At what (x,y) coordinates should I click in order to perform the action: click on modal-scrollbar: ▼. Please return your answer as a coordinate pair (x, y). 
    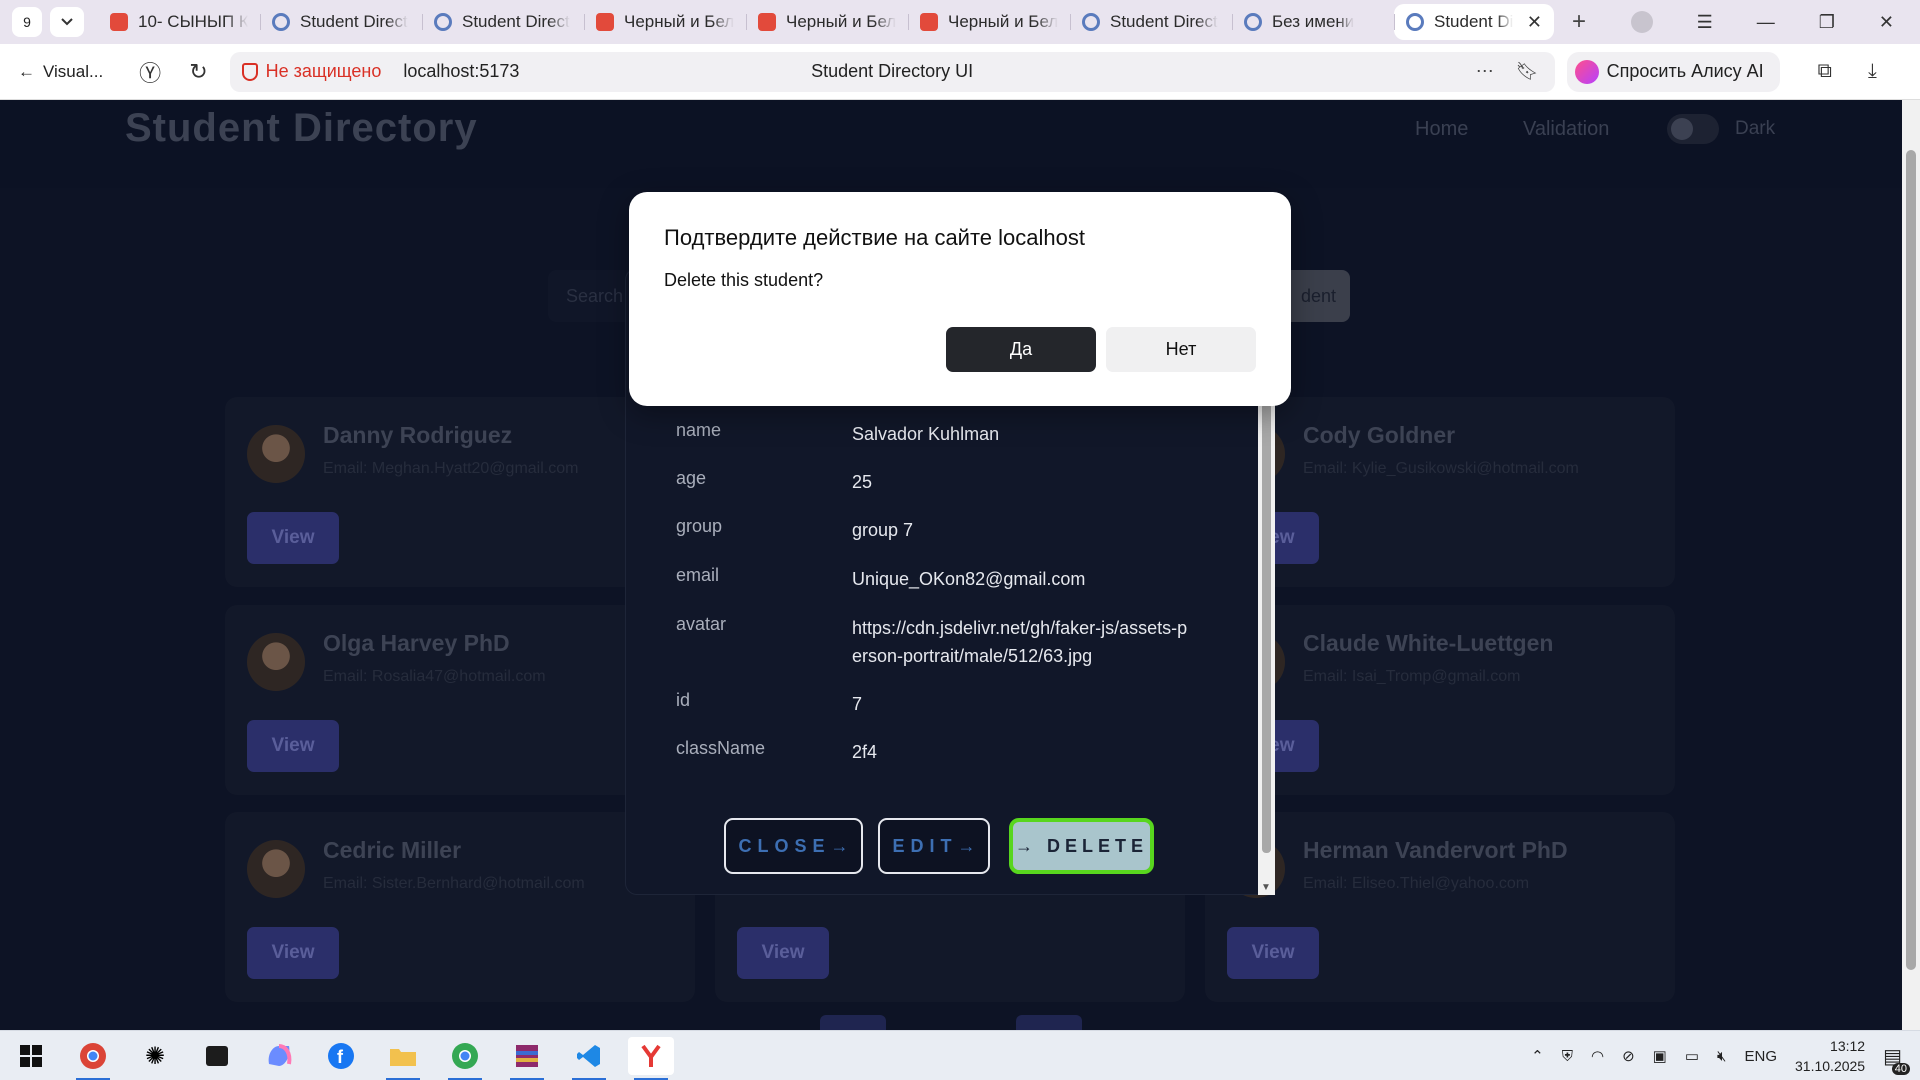
    Looking at the image, I should click on (1266, 645).